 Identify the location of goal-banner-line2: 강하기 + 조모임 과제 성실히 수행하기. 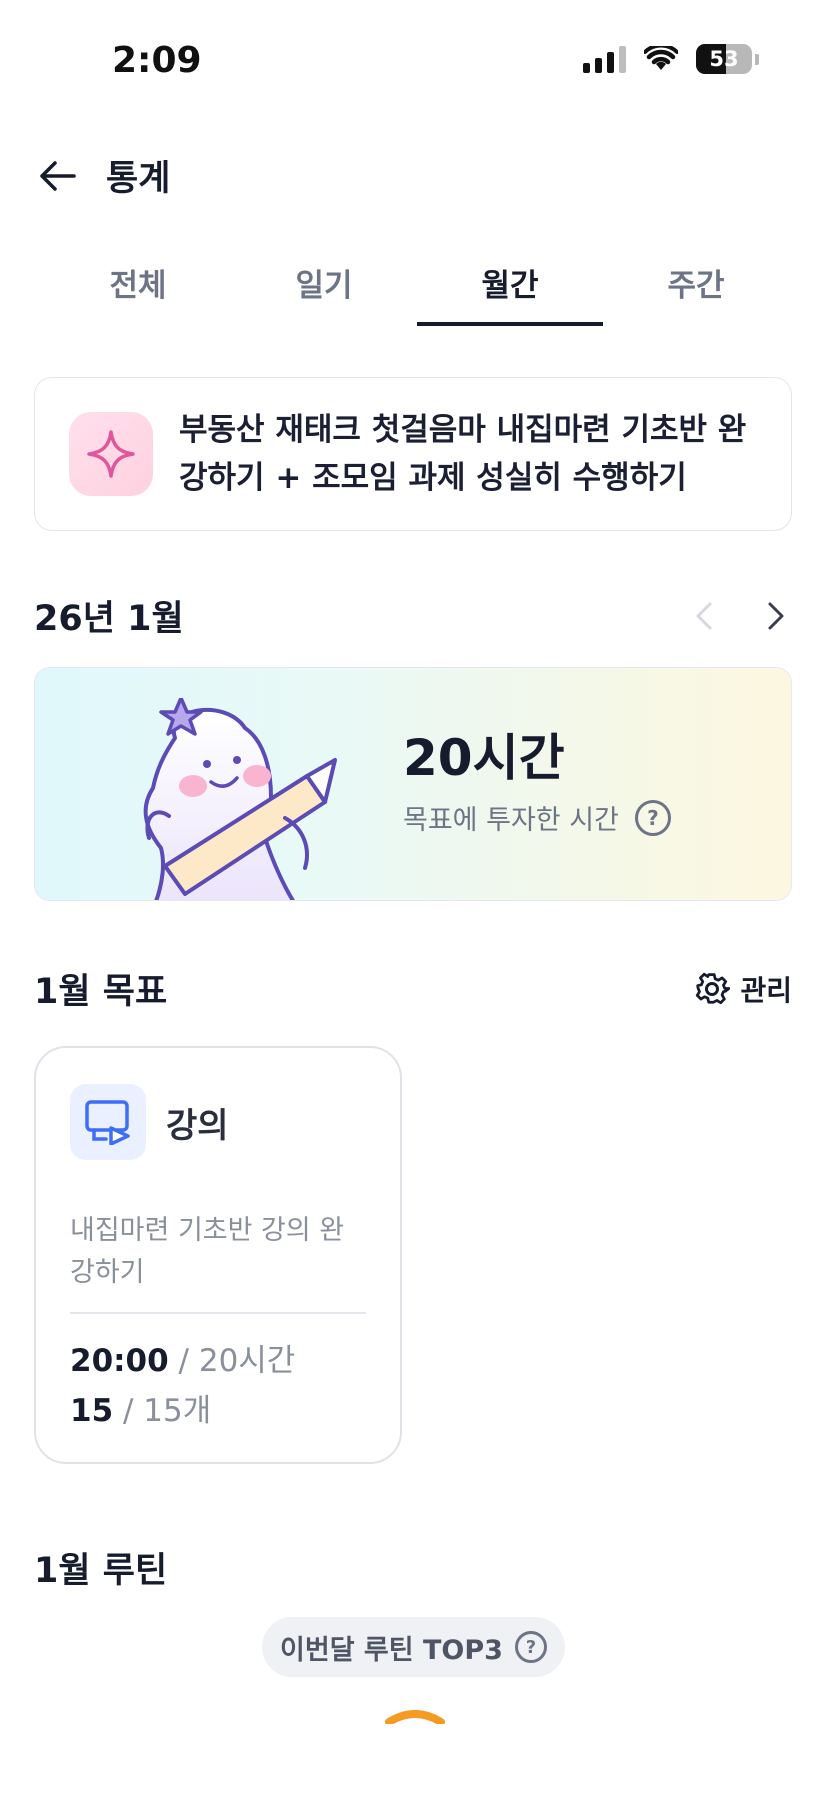
(433, 478).